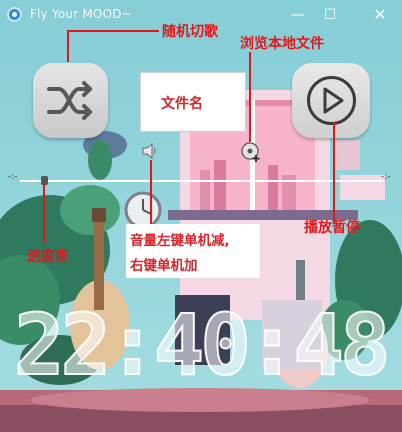 The width and height of the screenshot is (402, 432). Describe the element at coordinates (298, 15) in the screenshot. I see `minimize-button: —` at that location.